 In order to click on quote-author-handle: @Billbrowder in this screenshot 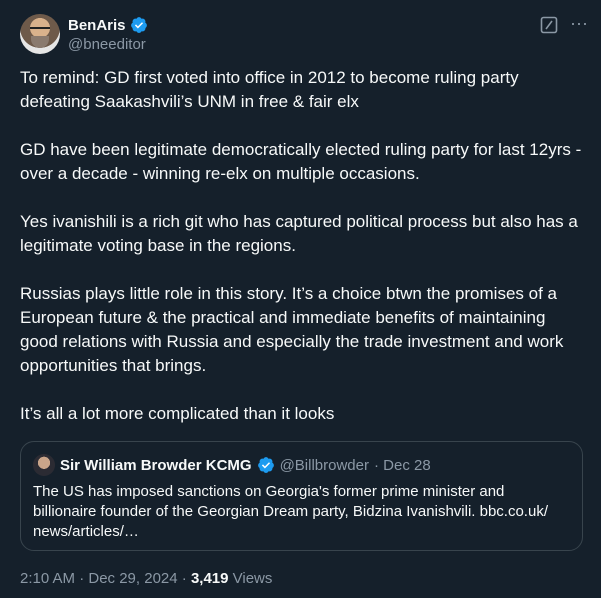, I will do `click(324, 465)`.